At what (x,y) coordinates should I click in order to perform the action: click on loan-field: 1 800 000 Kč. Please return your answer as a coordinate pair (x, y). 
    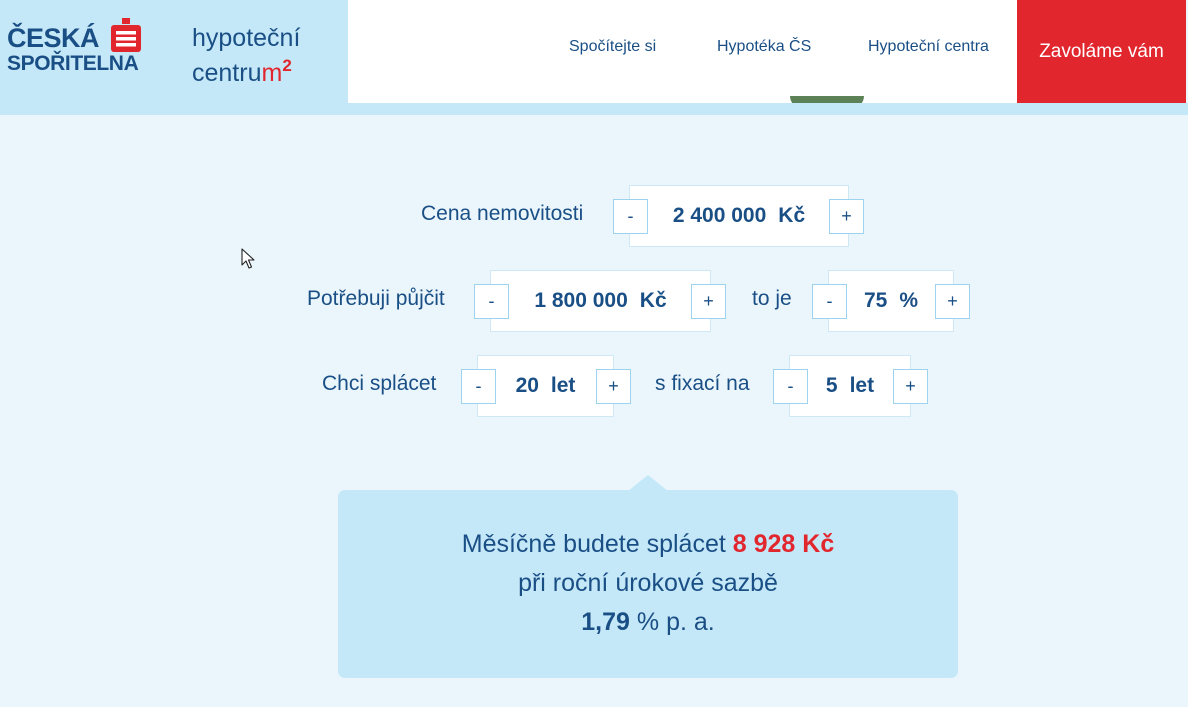
    Looking at the image, I should click on (600, 301).